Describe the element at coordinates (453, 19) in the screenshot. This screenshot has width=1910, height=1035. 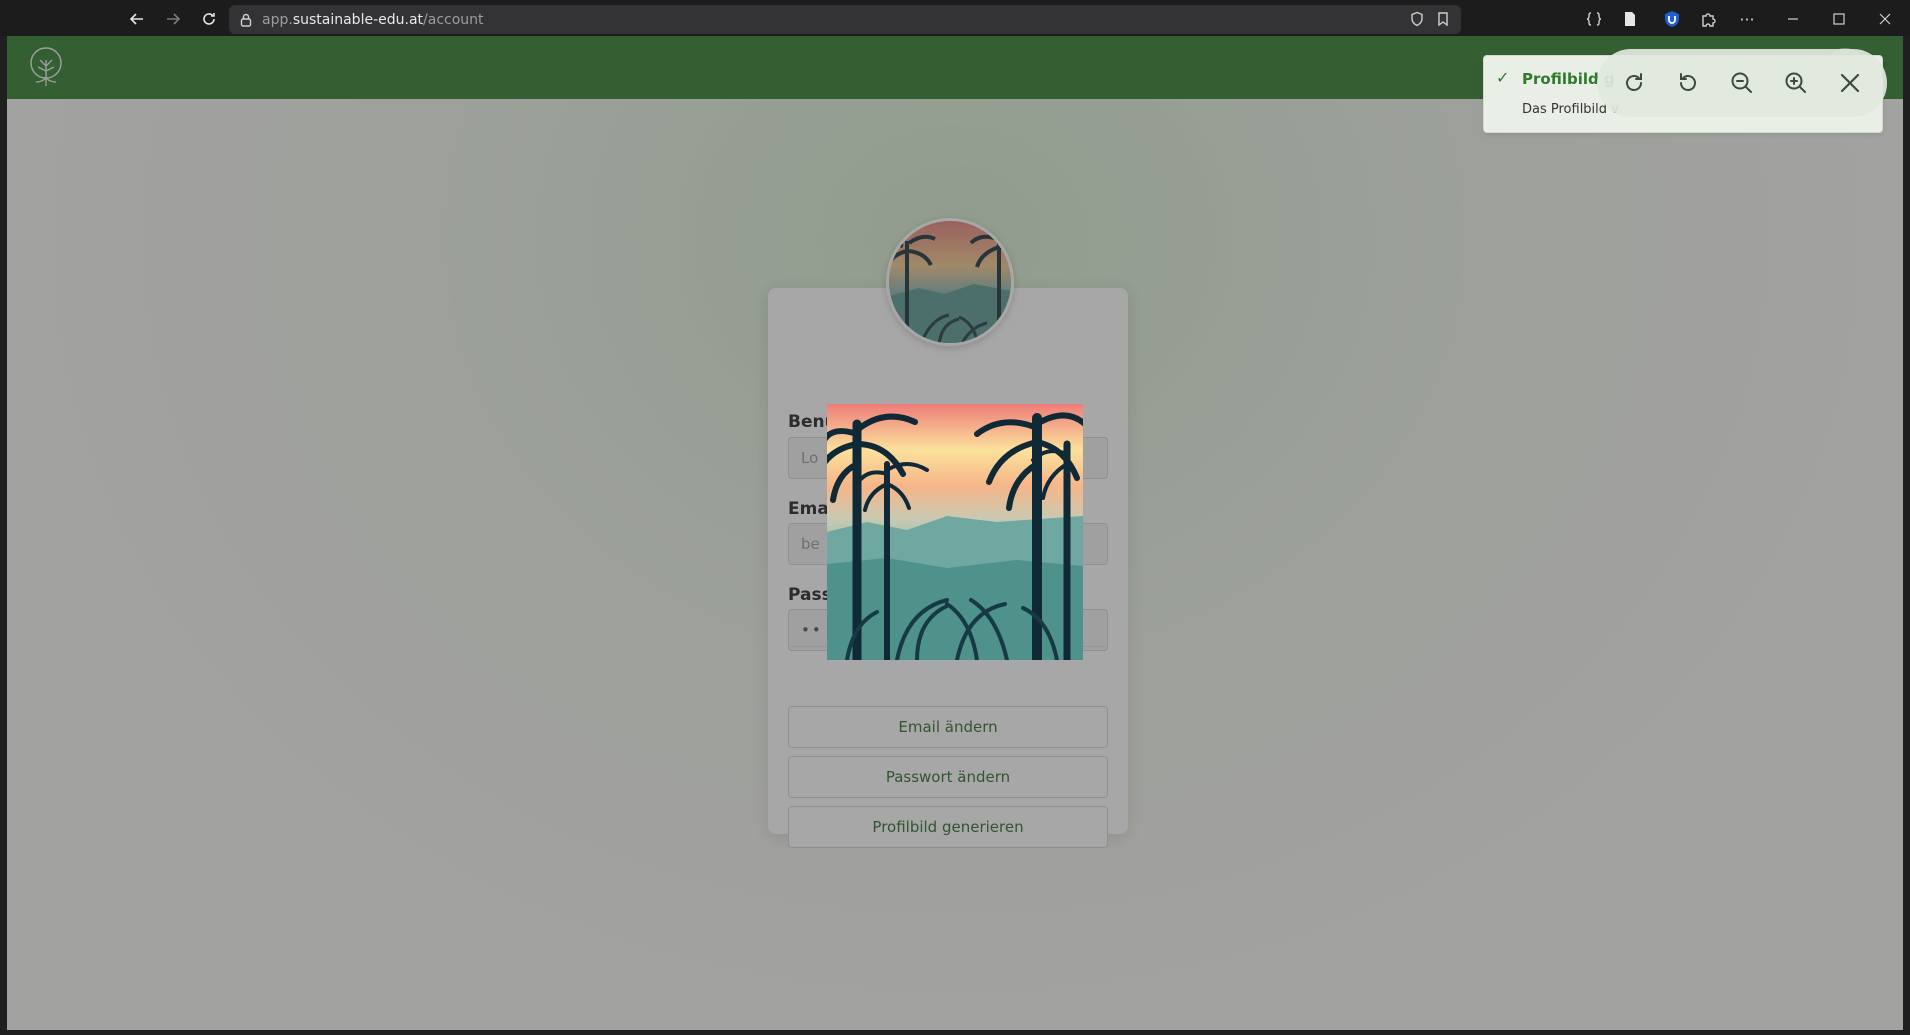
I see `url-path: /account` at that location.